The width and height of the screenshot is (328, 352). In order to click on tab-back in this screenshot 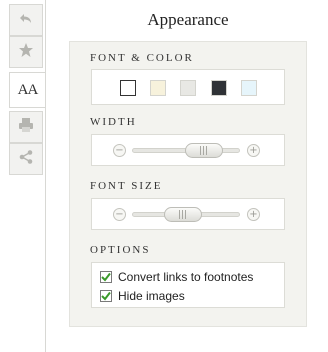, I will do `click(26, 20)`.